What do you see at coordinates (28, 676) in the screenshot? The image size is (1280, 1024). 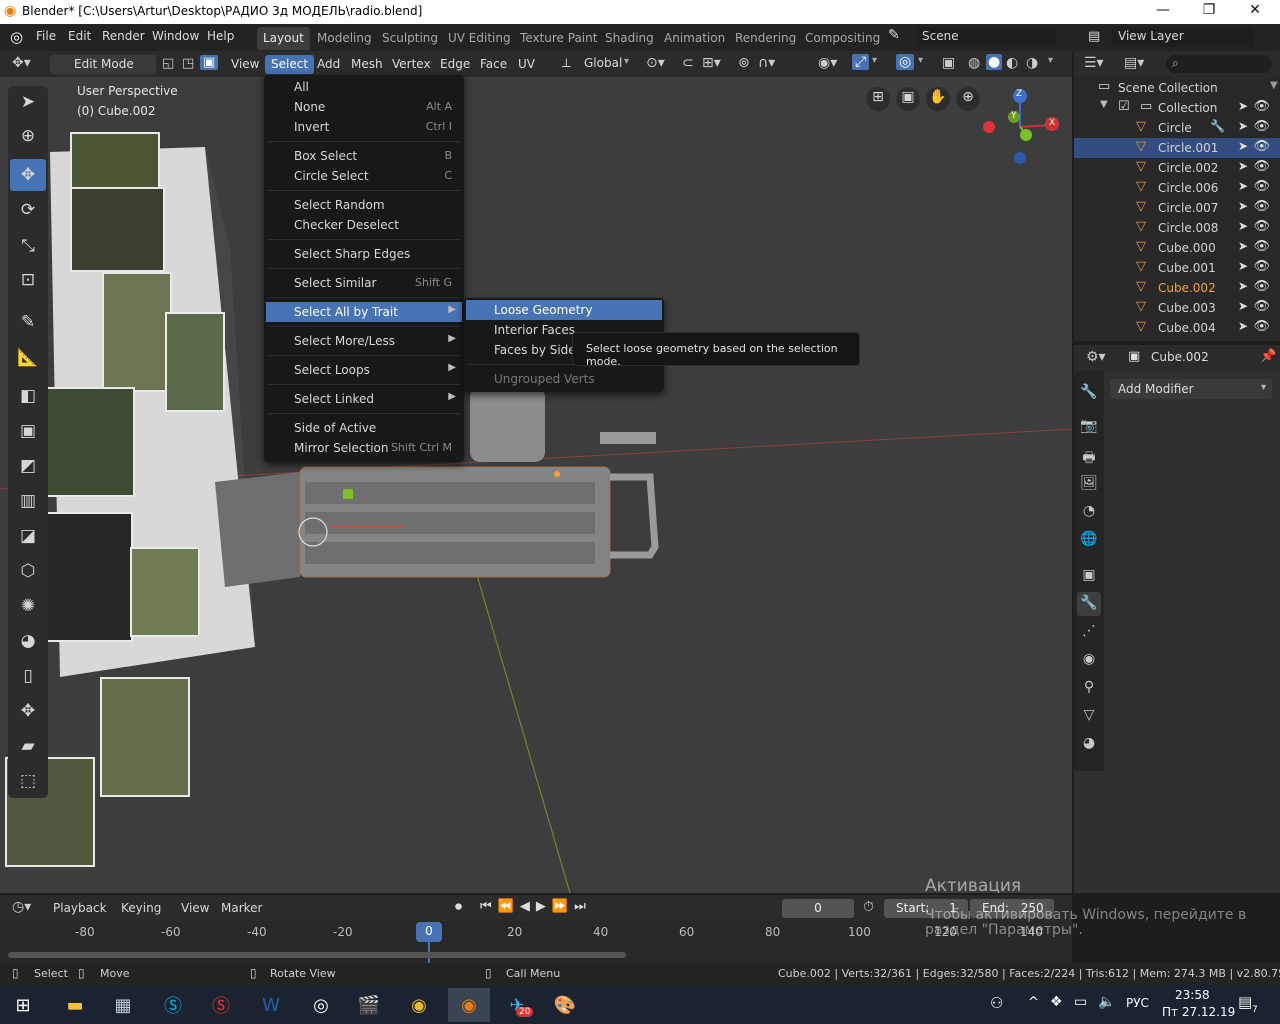 I see `edge-slide-tool-icon: ▯` at bounding box center [28, 676].